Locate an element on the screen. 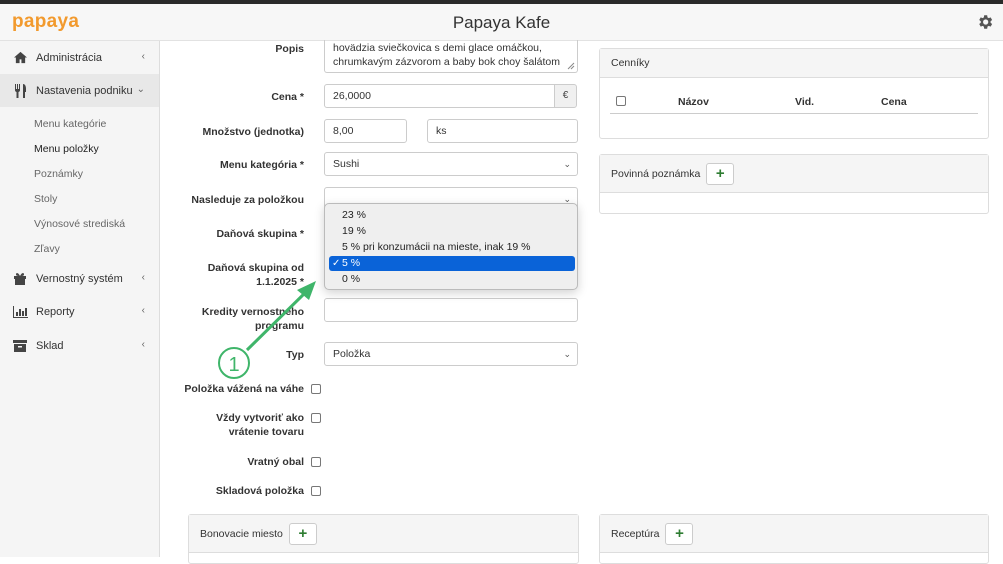 This screenshot has height=564, width=1003. danova-od-line-2: 1.1.2025 * is located at coordinates (280, 282).